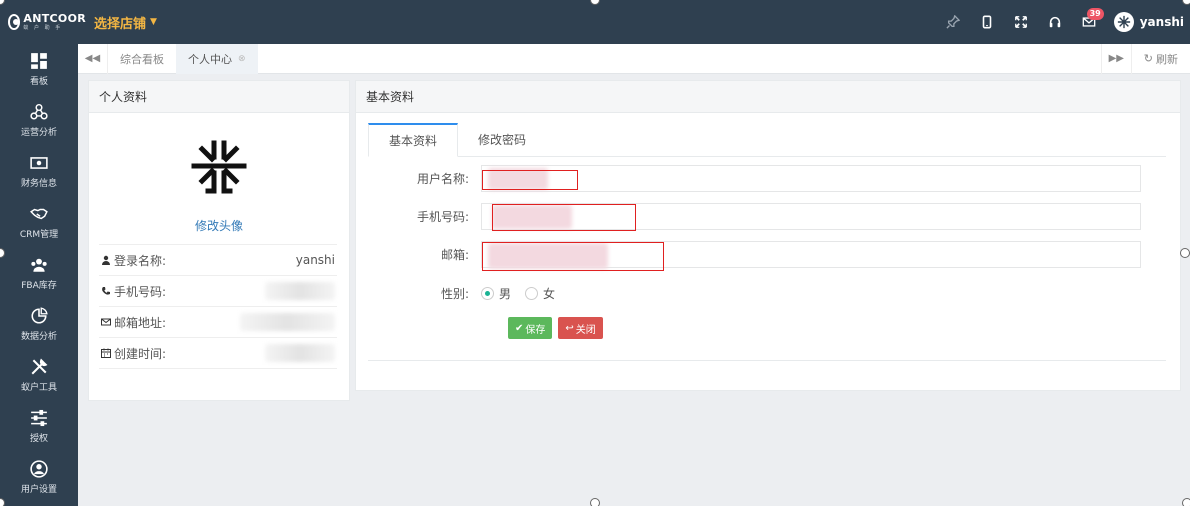 This screenshot has width=1190, height=506. Describe the element at coordinates (39, 469) in the screenshot. I see `user-circle-icon` at that location.